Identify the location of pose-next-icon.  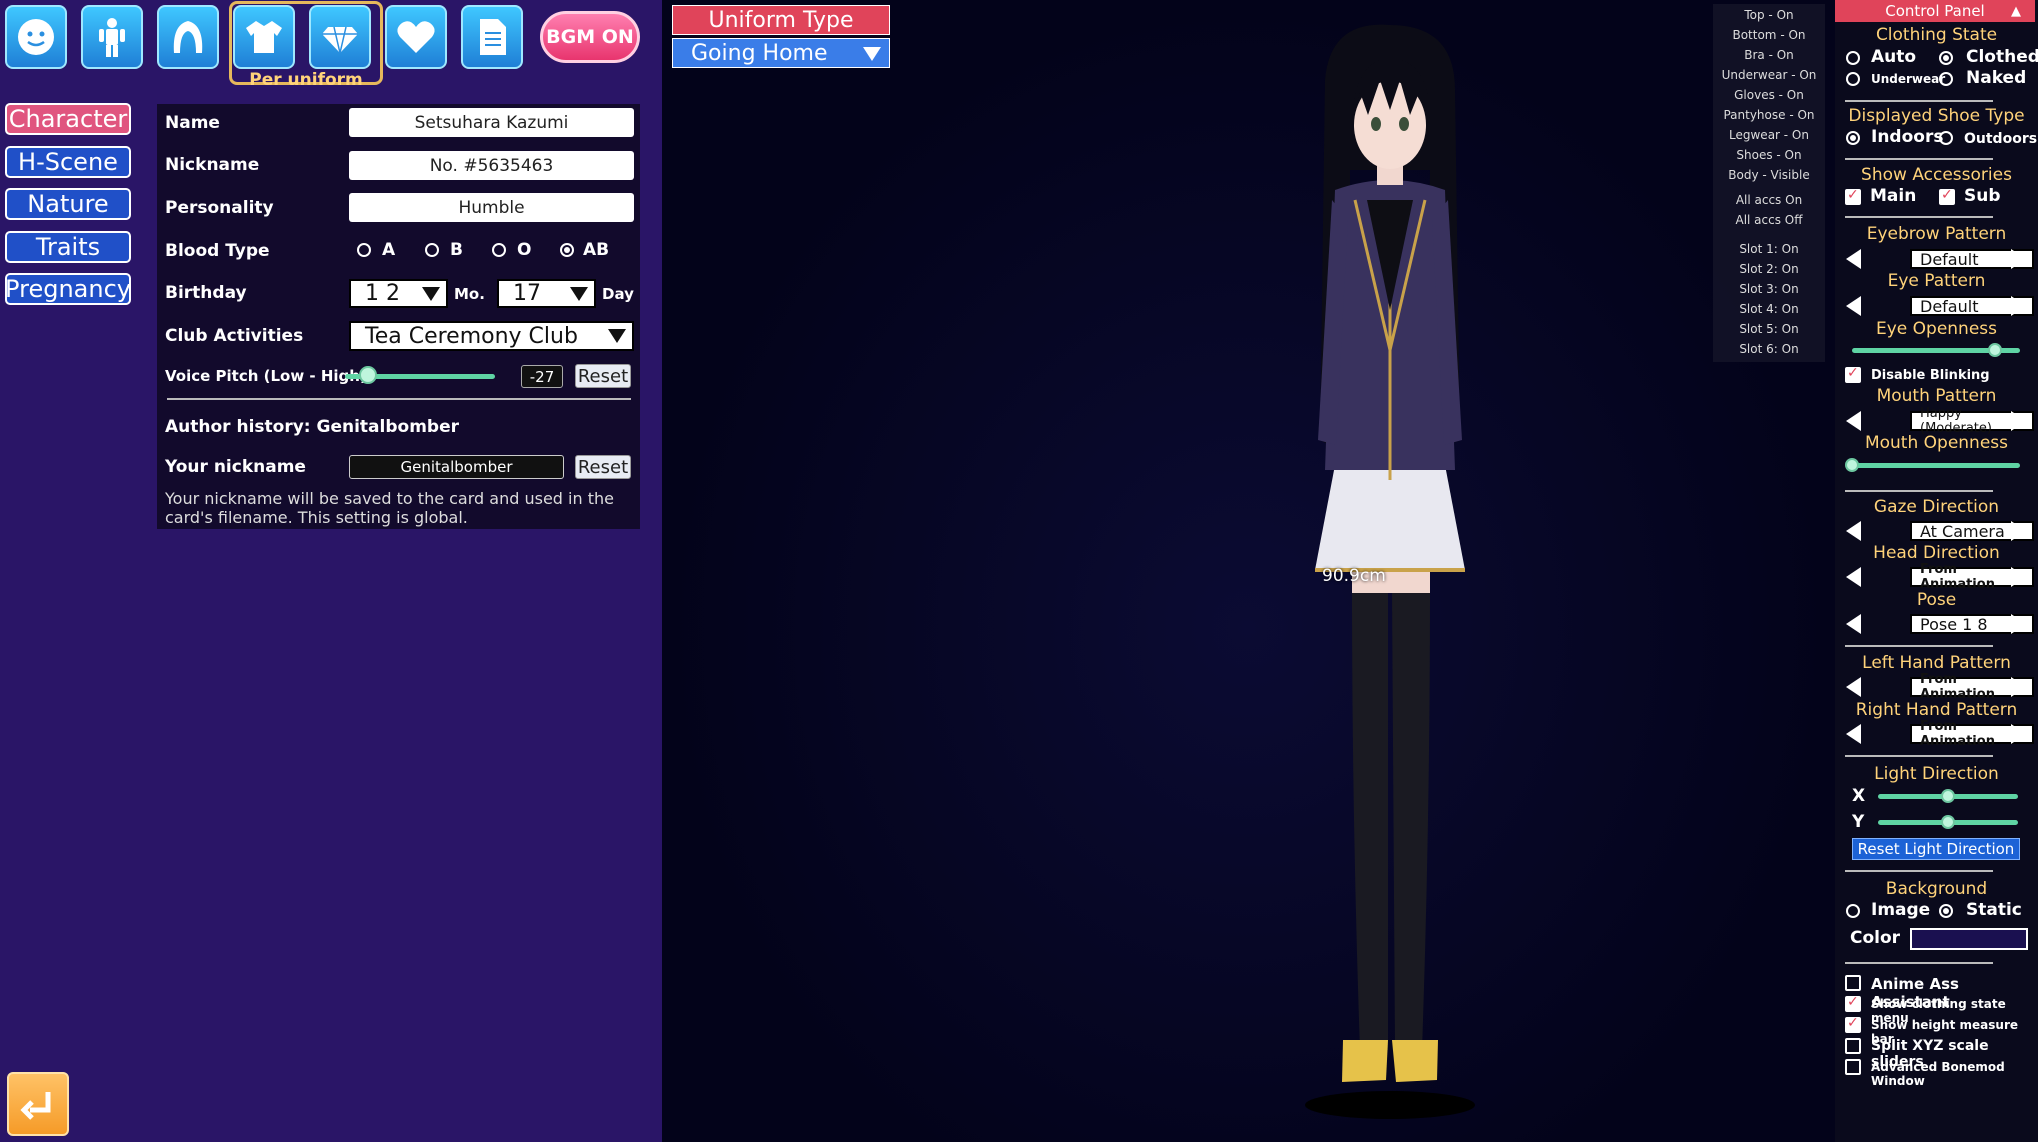
(2018, 624).